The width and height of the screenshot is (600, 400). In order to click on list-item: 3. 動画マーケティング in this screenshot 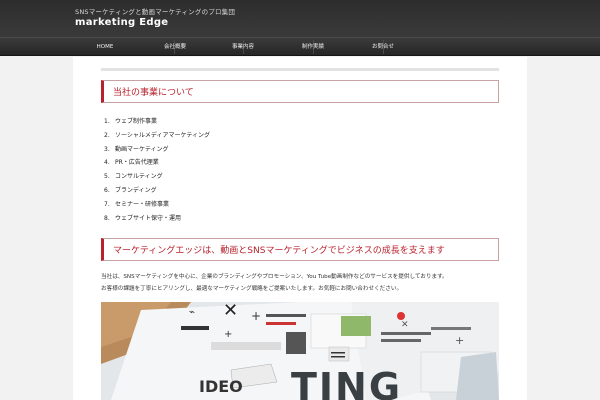, I will do `click(136, 149)`.